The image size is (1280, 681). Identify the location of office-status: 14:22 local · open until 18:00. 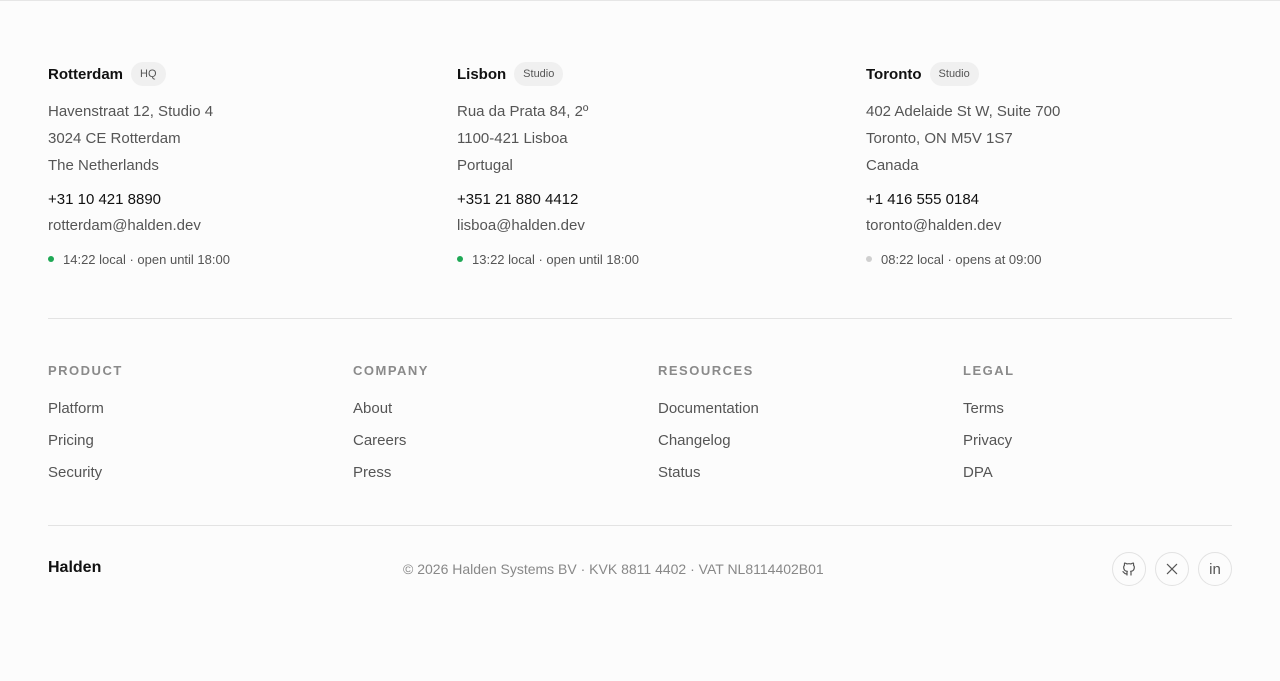
(252, 259).